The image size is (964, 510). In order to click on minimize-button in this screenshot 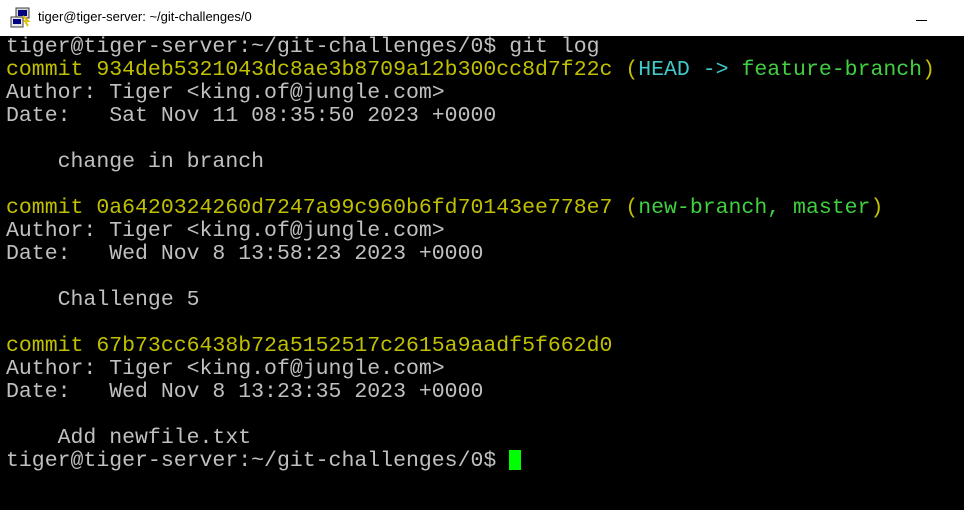, I will do `click(926, 18)`.